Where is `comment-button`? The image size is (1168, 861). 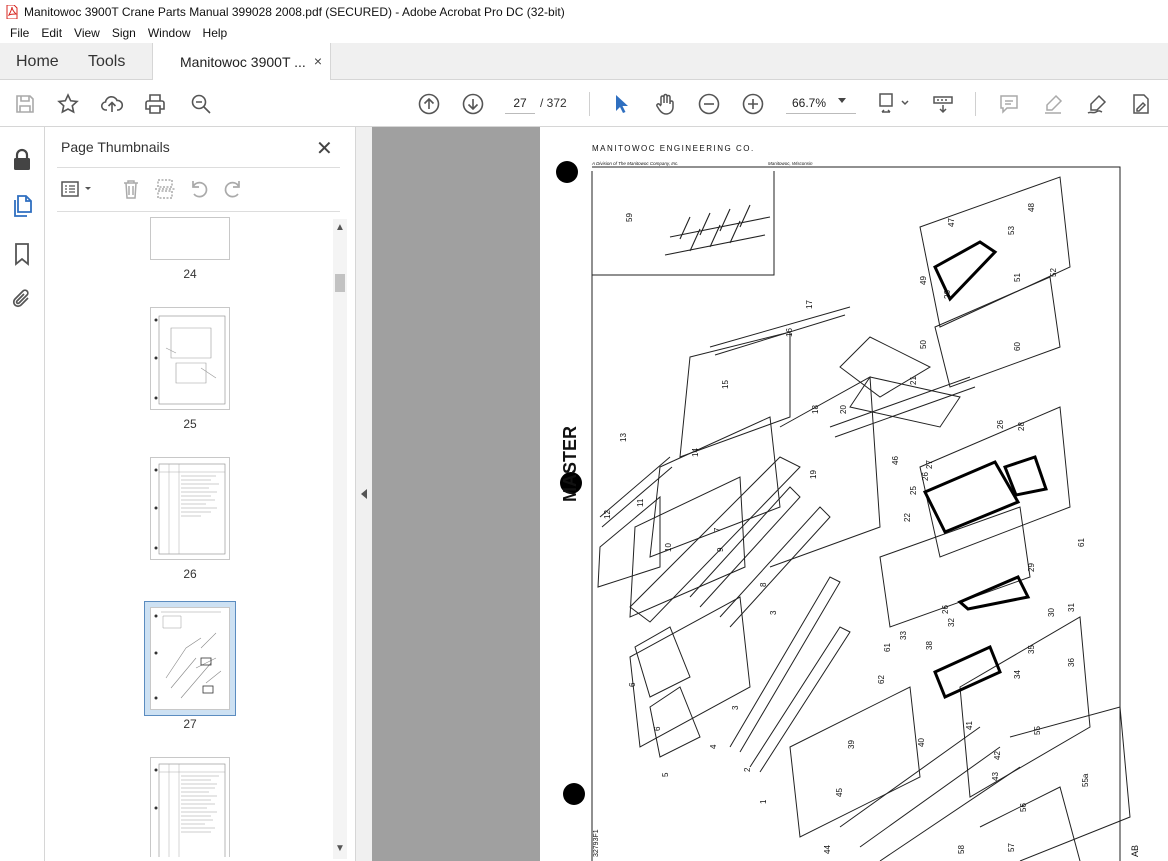 comment-button is located at coordinates (1009, 104).